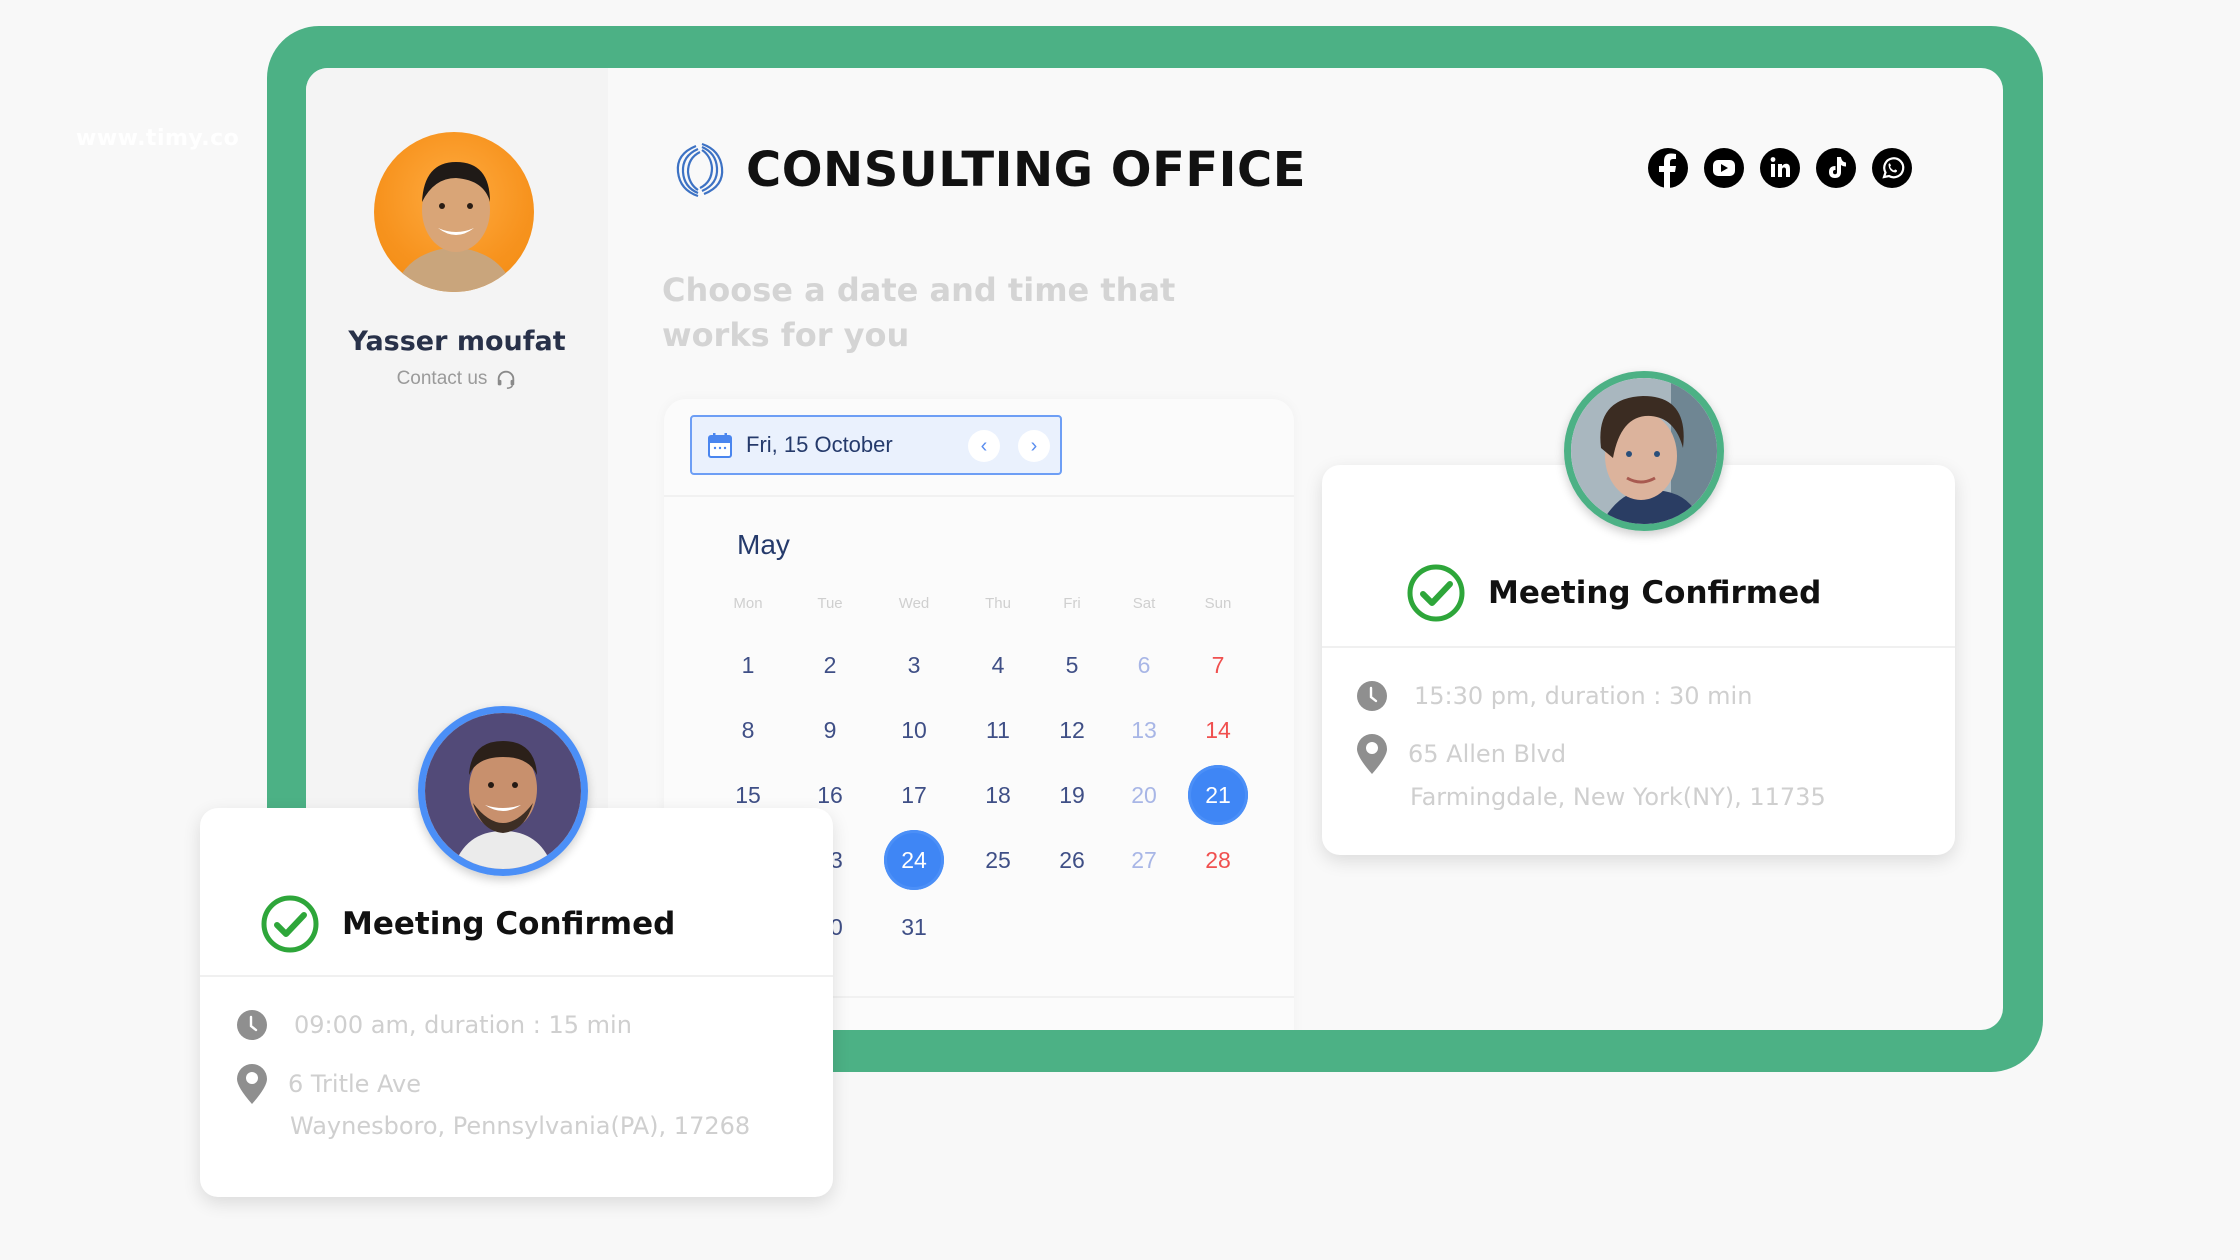 The image size is (2240, 1260). Describe the element at coordinates (1218, 665) in the screenshot. I see `calendar-day: 7` at that location.